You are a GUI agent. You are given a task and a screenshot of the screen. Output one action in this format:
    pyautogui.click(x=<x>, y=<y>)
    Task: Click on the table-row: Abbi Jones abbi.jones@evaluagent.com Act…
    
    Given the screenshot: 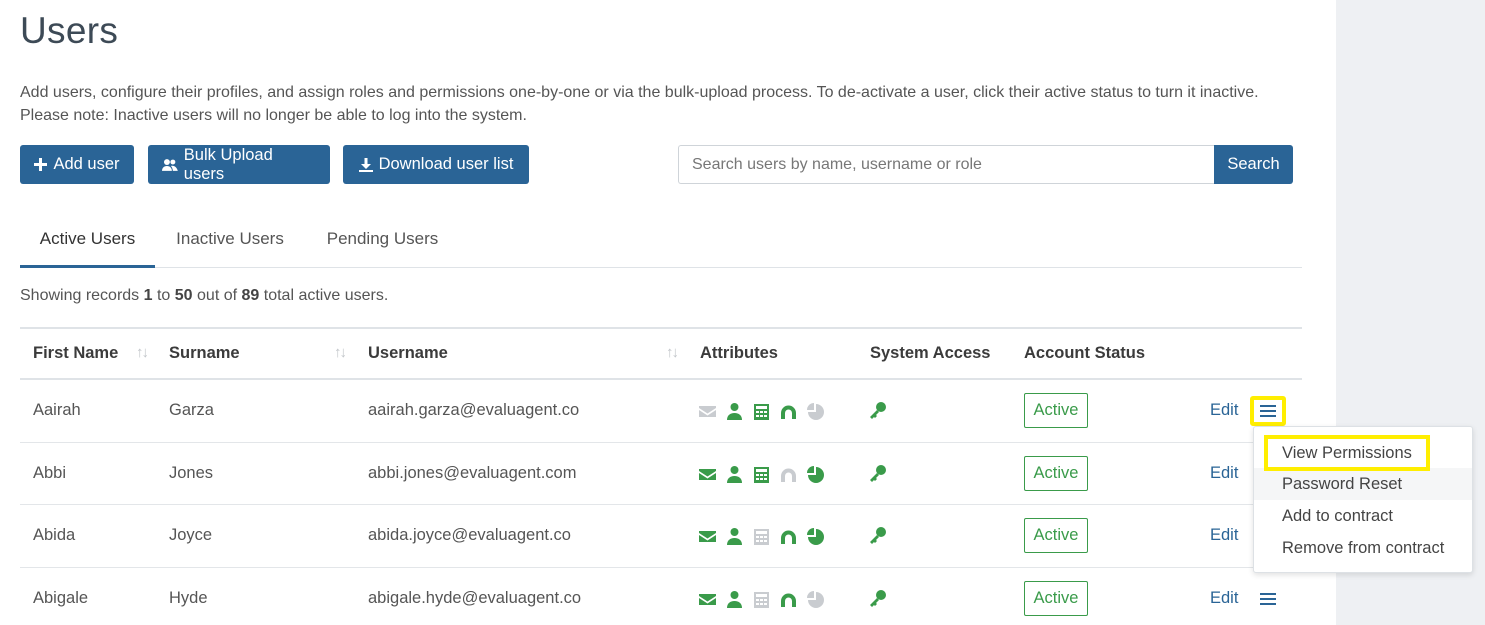 What is the action you would take?
    pyautogui.click(x=661, y=474)
    